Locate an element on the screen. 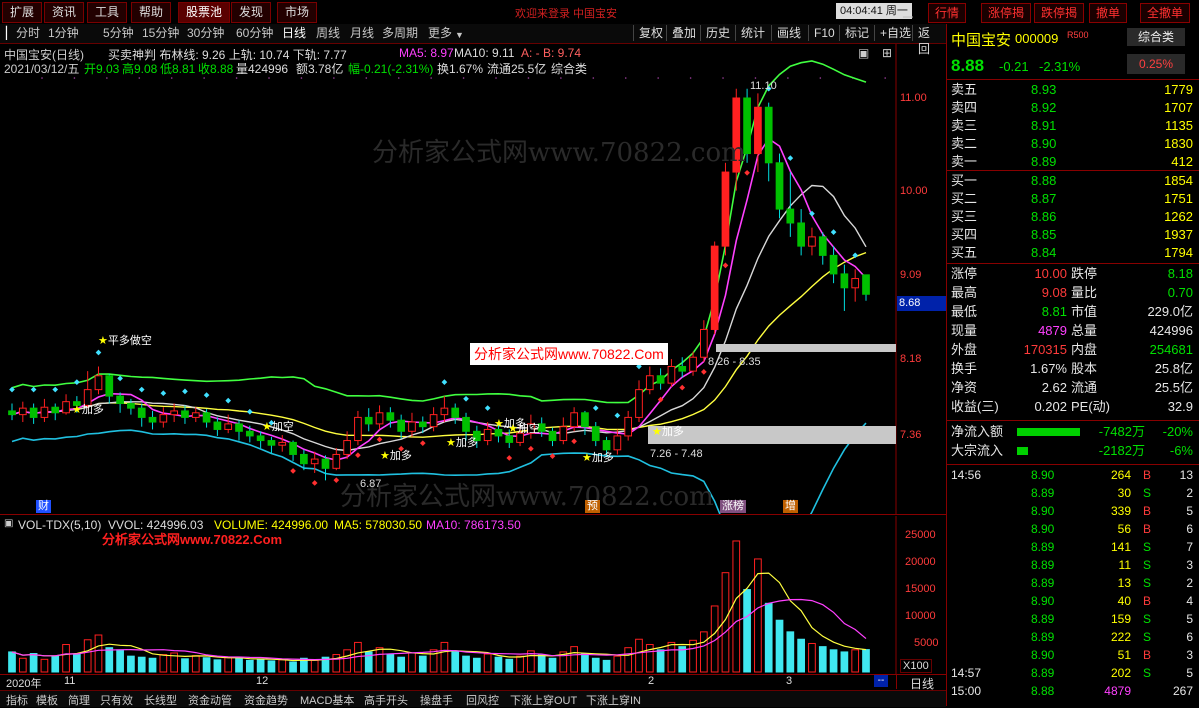 The height and width of the screenshot is (708, 1199). bid-label: 买二 is located at coordinates (964, 198).